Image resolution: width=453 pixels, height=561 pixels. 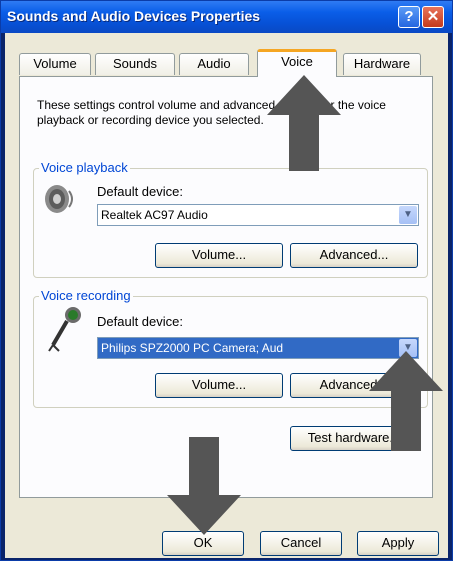 I want to click on voice-recording-title: Voice recording, so click(x=86, y=295).